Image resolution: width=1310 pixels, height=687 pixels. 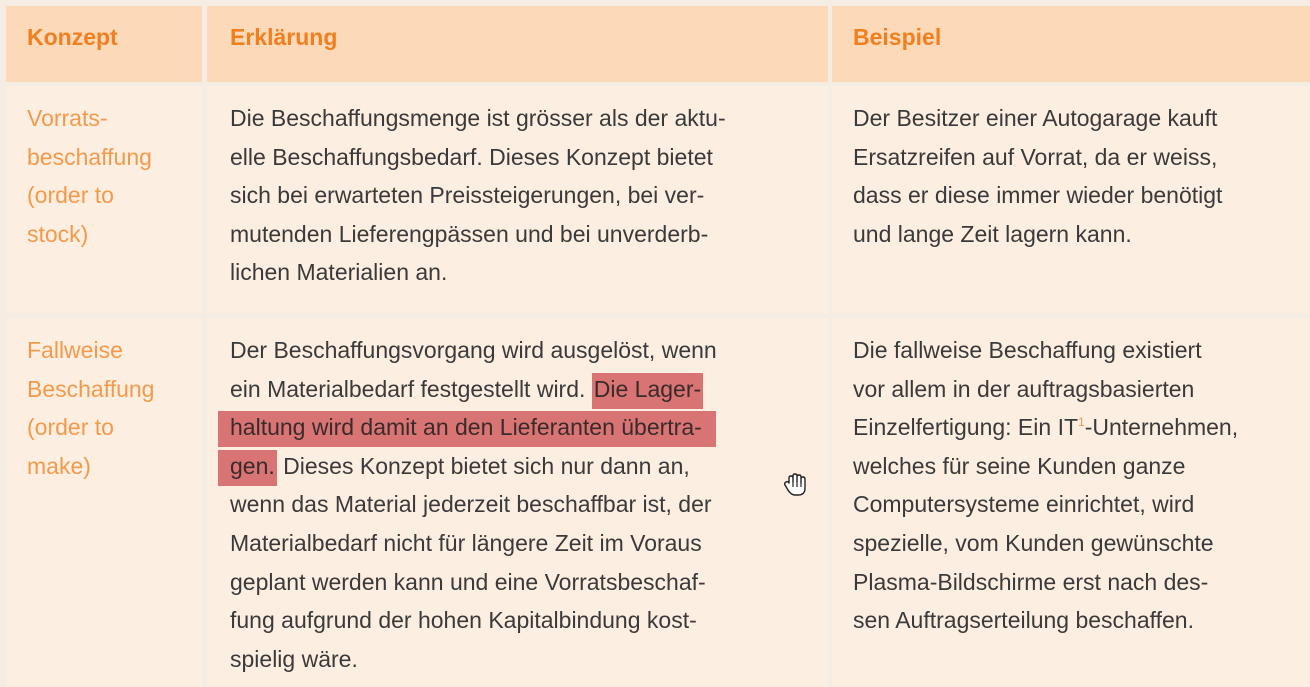 I want to click on table-row: Fallweise Beschaffung (order to make), so click(x=104, y=502).